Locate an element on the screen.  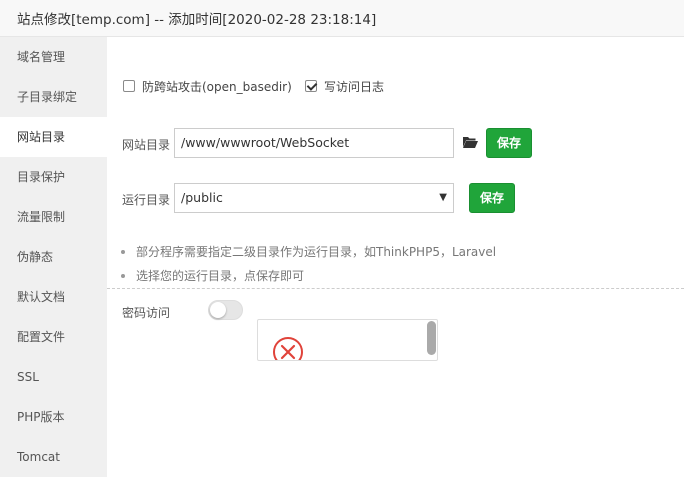
access-log-checkbox is located at coordinates (311, 86).